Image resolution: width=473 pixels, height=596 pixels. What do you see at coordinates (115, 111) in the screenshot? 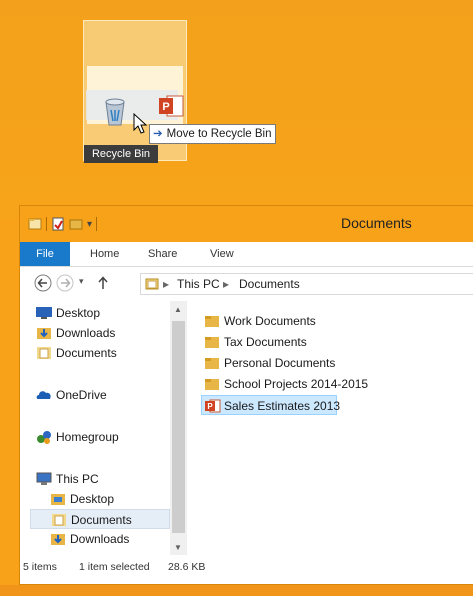
I see `recycle-bin-icon` at bounding box center [115, 111].